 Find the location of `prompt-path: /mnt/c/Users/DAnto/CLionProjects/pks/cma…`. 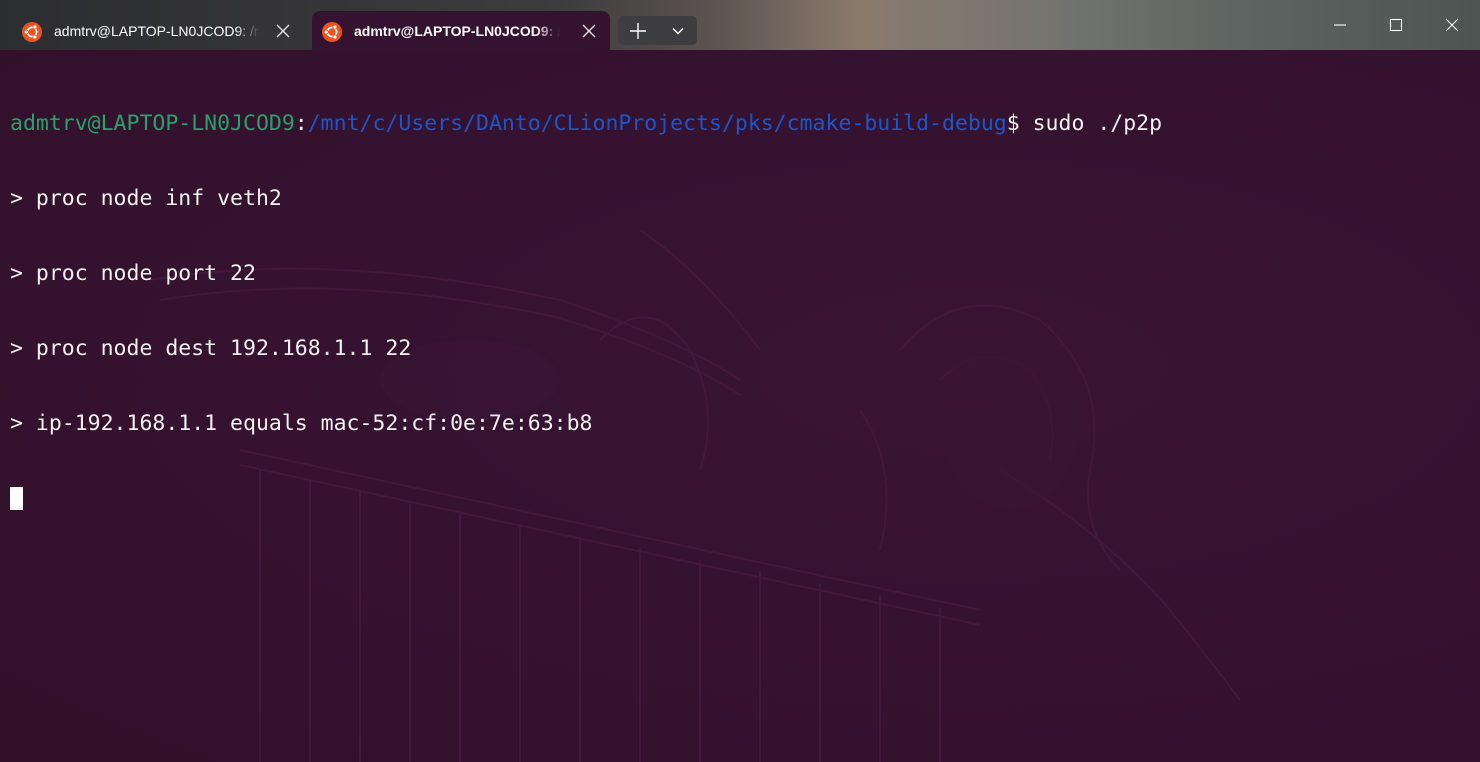

prompt-path: /mnt/c/Users/DAnto/CLionProjects/pks/cma… is located at coordinates (657, 123).